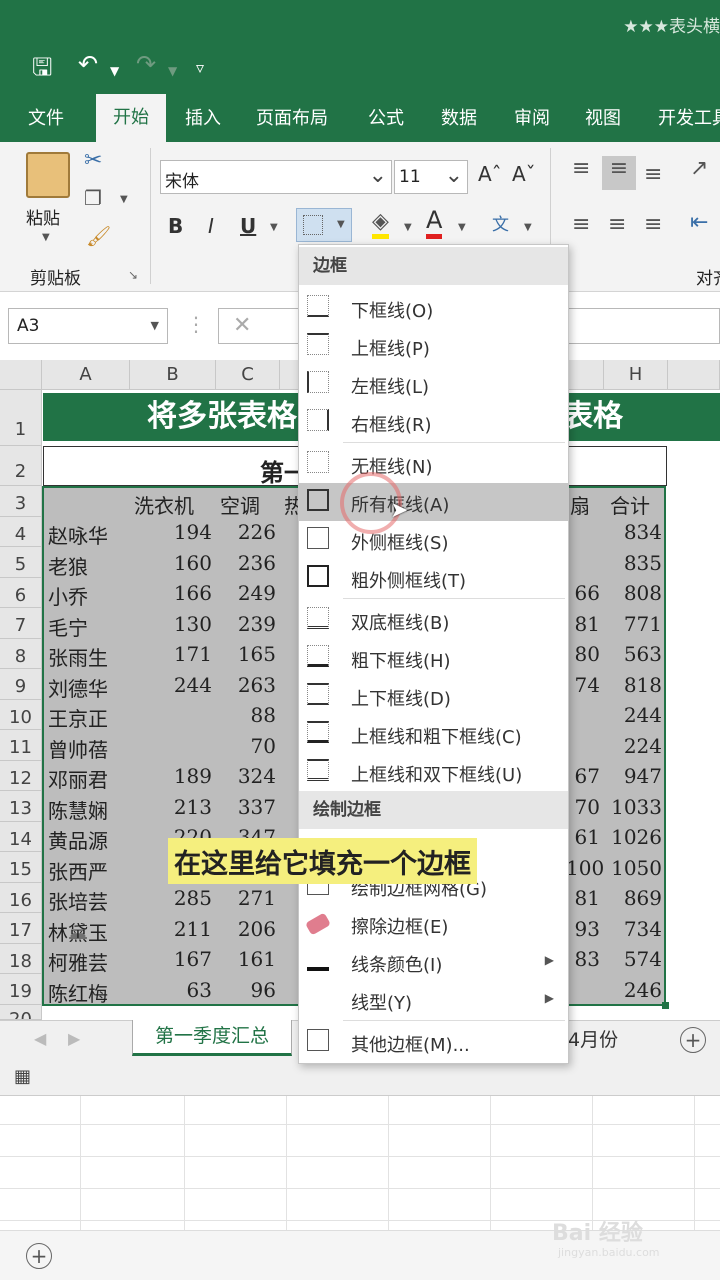 Image resolution: width=720 pixels, height=1280 pixels. Describe the element at coordinates (78, 534) in the screenshot. I see `name-cell: 赵咏华` at that location.